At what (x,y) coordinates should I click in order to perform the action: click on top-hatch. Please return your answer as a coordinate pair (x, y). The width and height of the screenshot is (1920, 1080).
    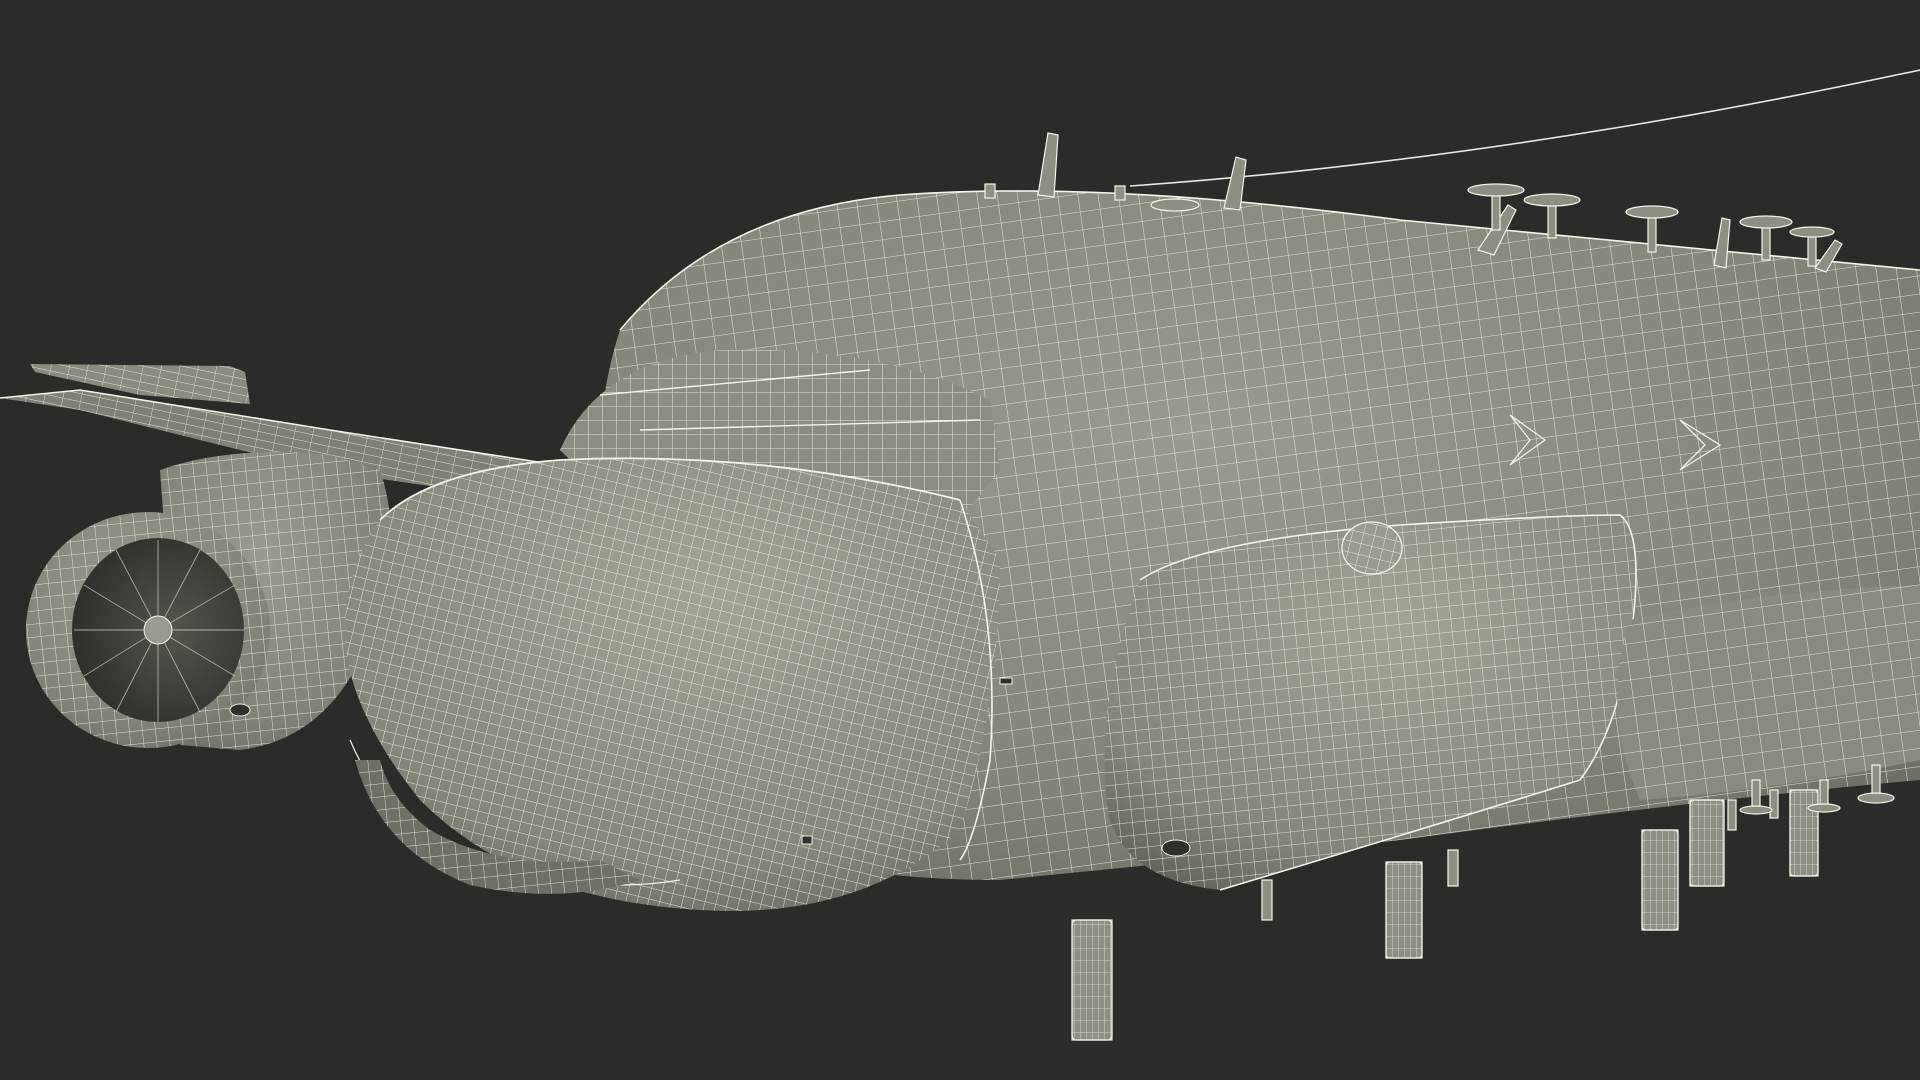
    Looking at the image, I should click on (1175, 205).